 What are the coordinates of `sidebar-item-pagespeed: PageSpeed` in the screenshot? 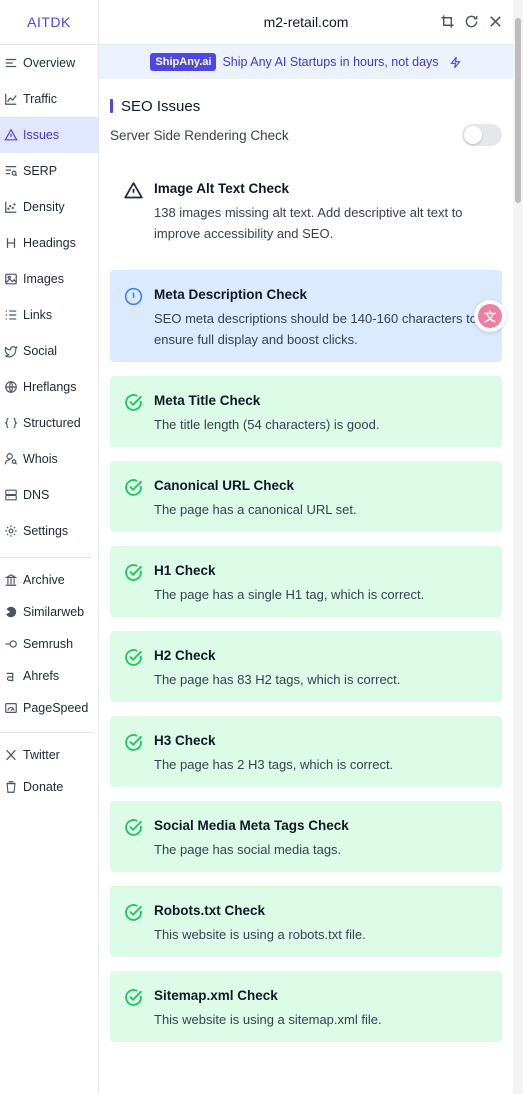 It's located at (49, 708).